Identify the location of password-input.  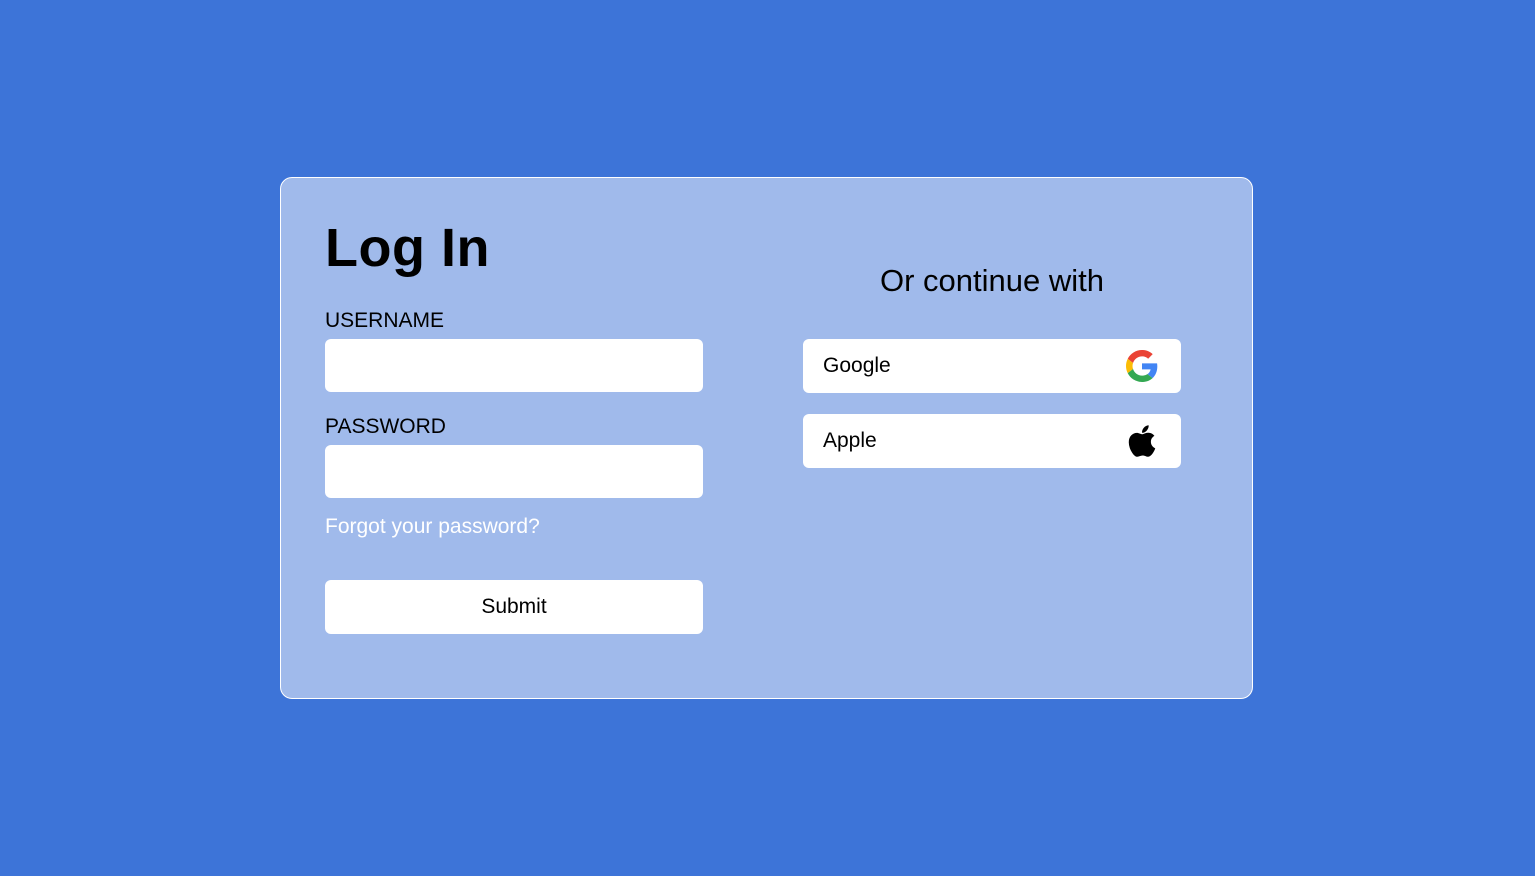
(514, 471).